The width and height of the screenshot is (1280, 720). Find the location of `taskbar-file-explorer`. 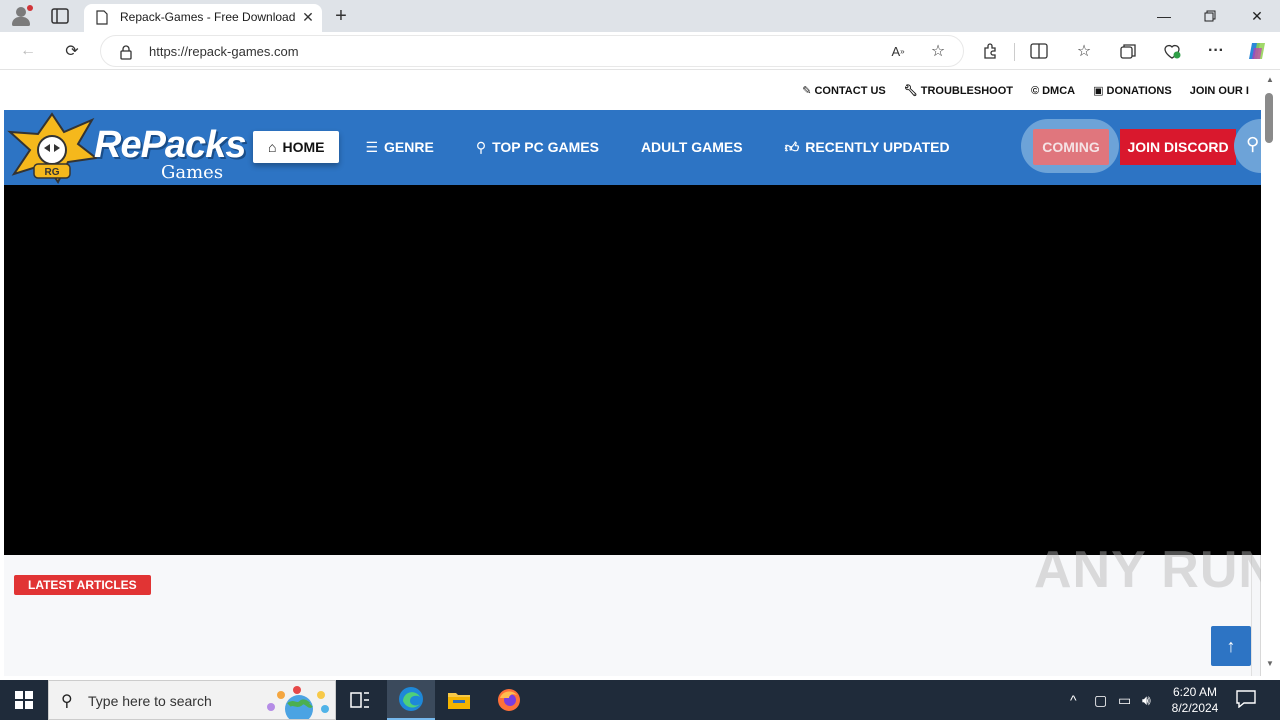

taskbar-file-explorer is located at coordinates (459, 700).